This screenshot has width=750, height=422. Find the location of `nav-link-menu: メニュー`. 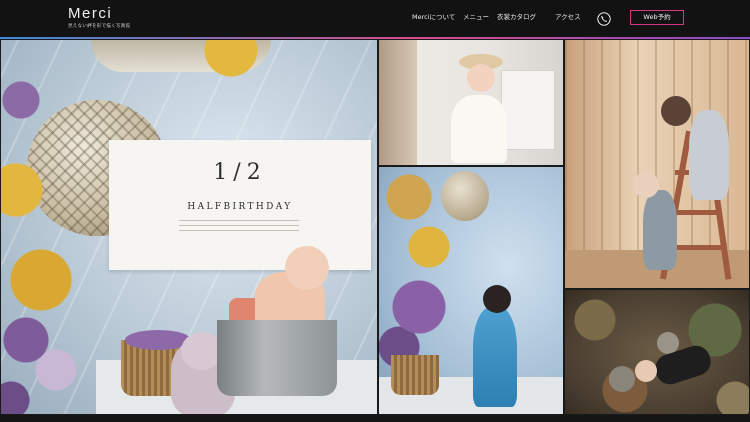

nav-link-menu: メニュー is located at coordinates (476, 17).